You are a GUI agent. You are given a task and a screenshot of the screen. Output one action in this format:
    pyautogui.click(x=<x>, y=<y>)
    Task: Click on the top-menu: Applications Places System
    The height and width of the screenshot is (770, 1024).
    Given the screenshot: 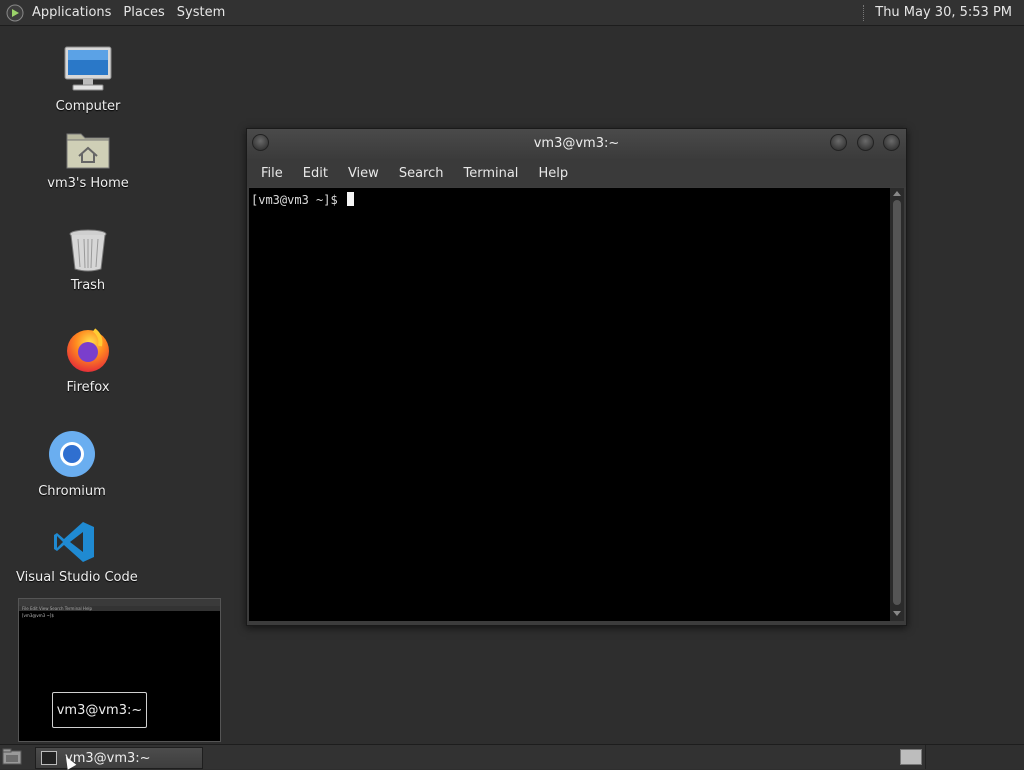 What is the action you would take?
    pyautogui.click(x=118, y=12)
    